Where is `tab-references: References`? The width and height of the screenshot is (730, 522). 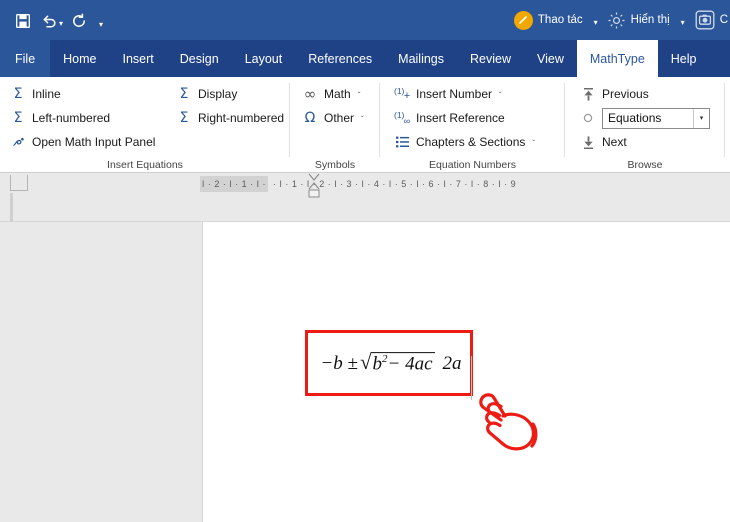
tab-references: References is located at coordinates (340, 58).